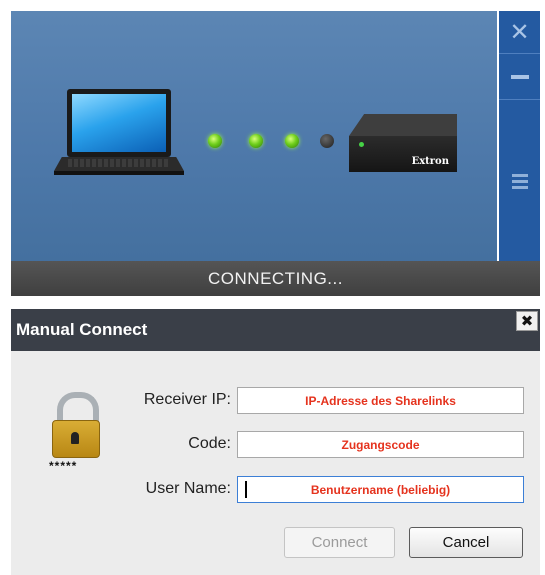 This screenshot has height=575, width=545. What do you see at coordinates (119, 132) in the screenshot?
I see `laptop-icon` at bounding box center [119, 132].